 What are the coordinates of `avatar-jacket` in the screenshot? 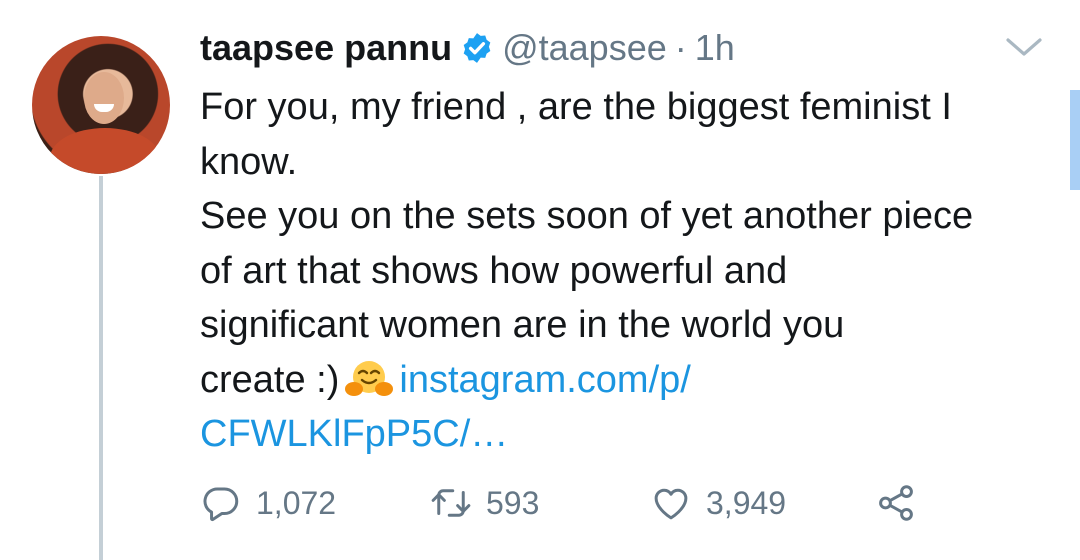 It's located at (105, 151).